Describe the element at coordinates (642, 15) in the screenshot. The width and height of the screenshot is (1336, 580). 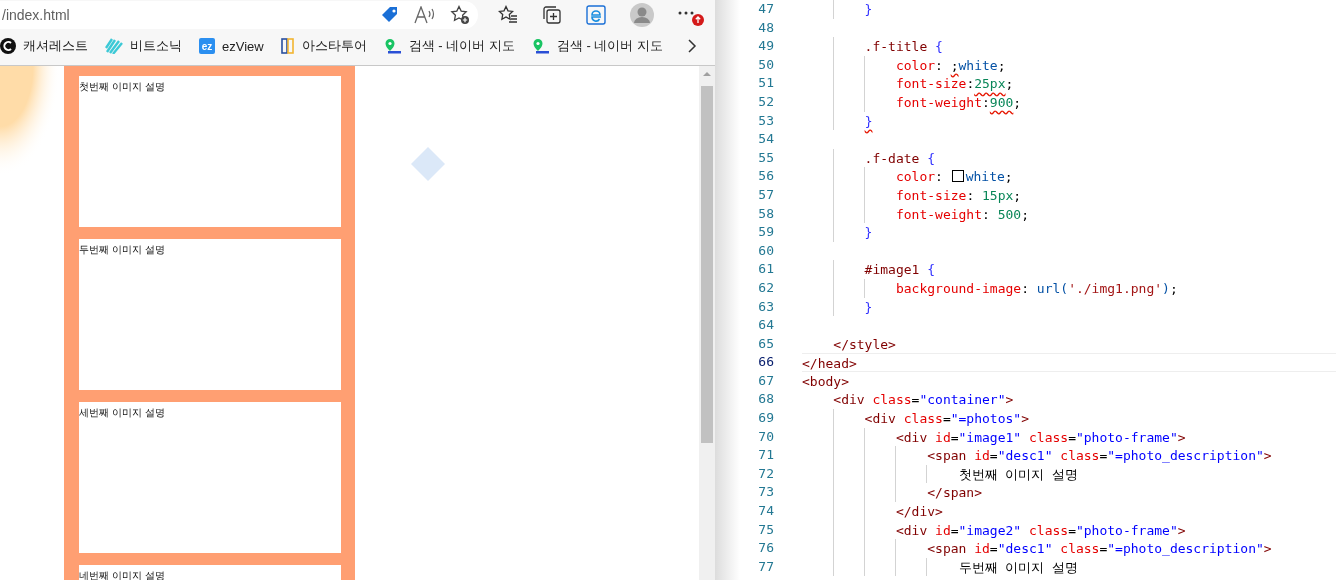
I see `avatar-icon` at that location.